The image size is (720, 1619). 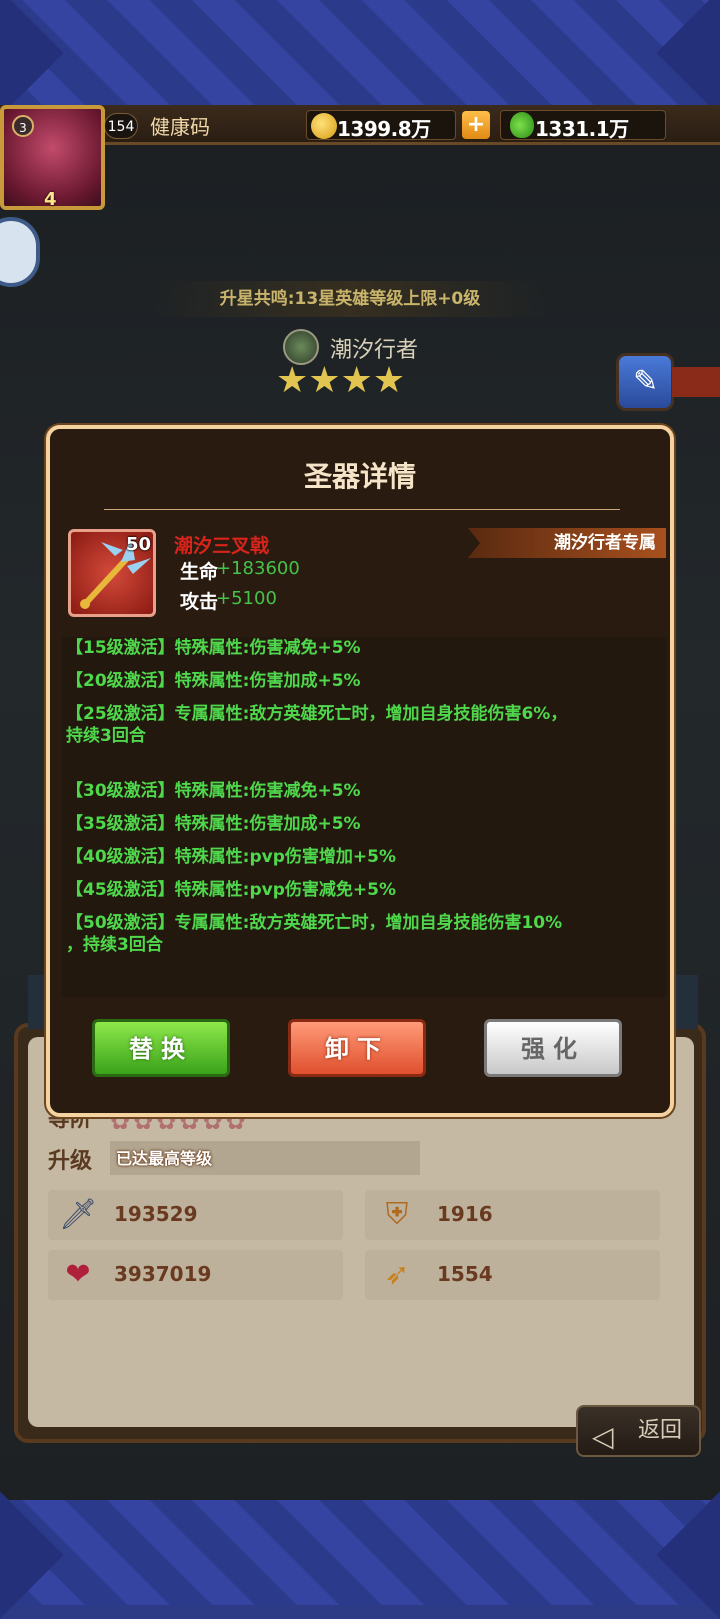 What do you see at coordinates (231, 857) in the screenshot?
I see `effect-line: 【40级激活】特殊属性:pvp伤害增加+5%` at bounding box center [231, 857].